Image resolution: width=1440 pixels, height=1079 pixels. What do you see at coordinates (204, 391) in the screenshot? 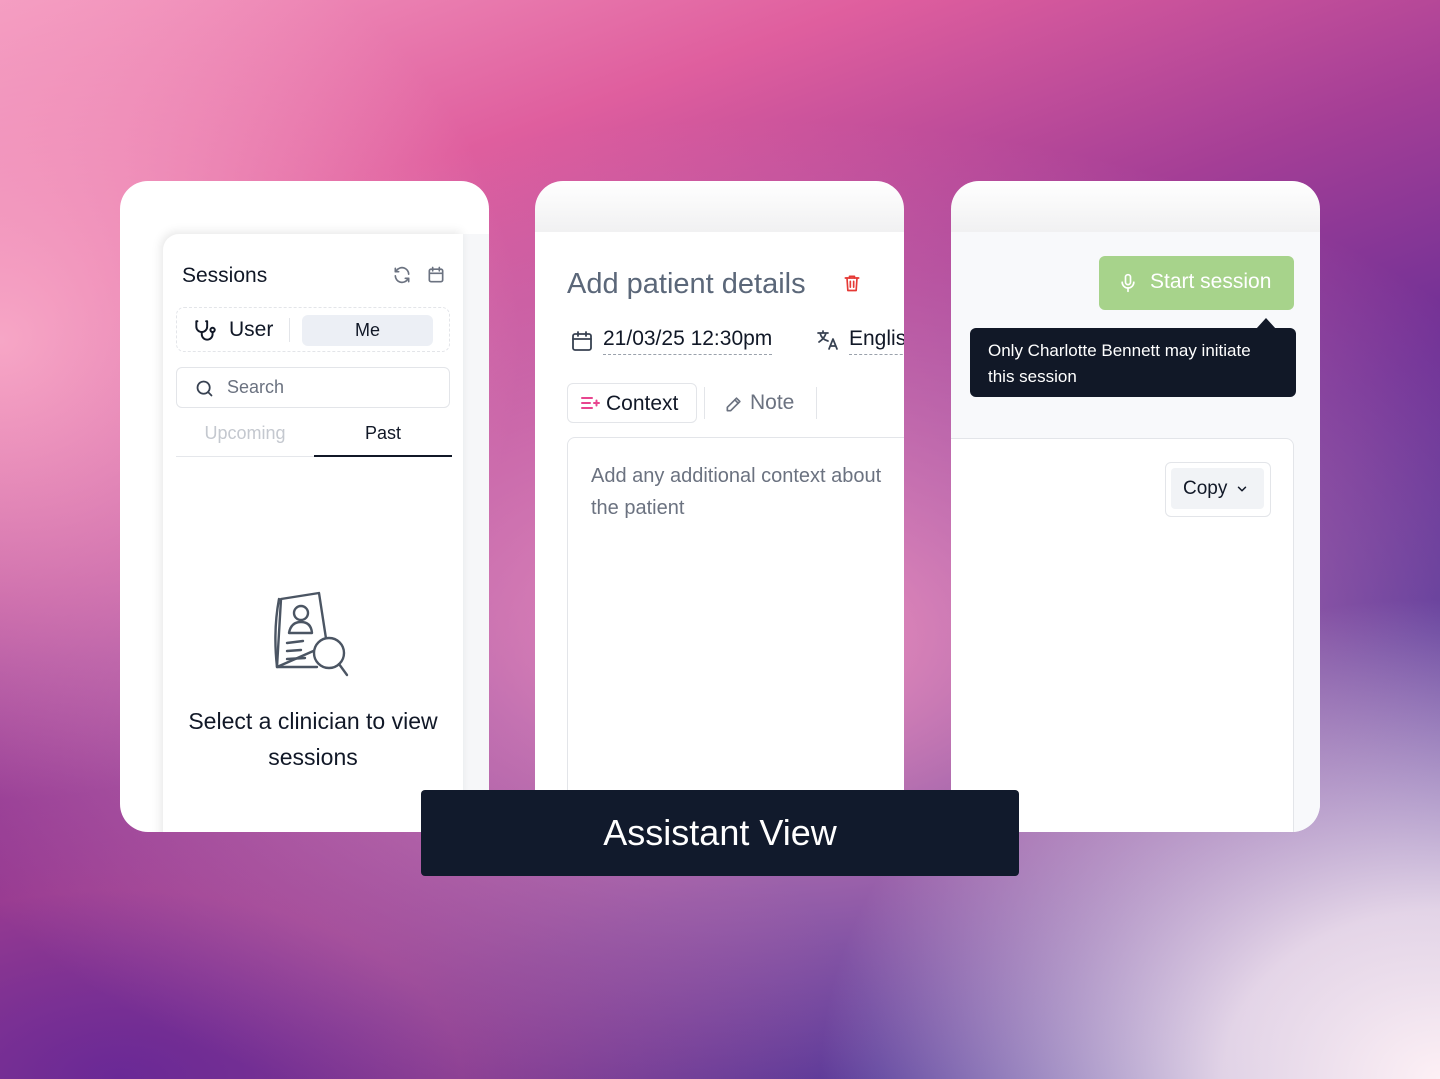
I see `search-icon` at bounding box center [204, 391].